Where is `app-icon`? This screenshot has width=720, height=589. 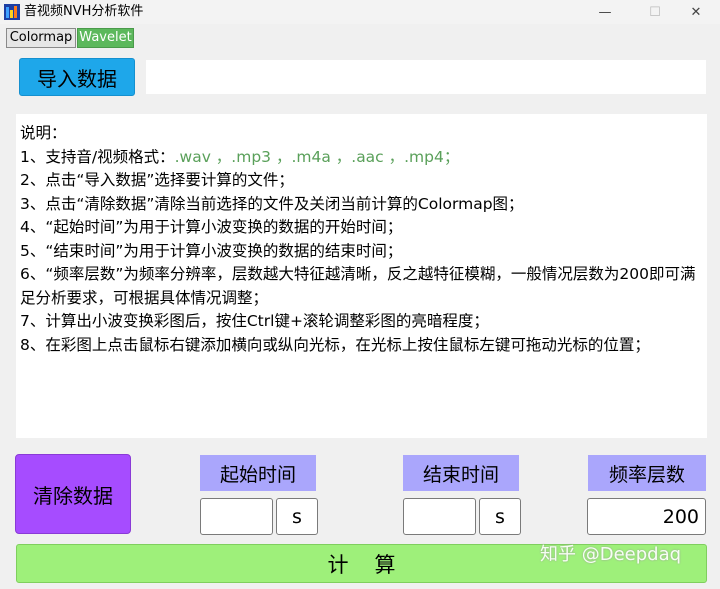
app-icon is located at coordinates (12, 12).